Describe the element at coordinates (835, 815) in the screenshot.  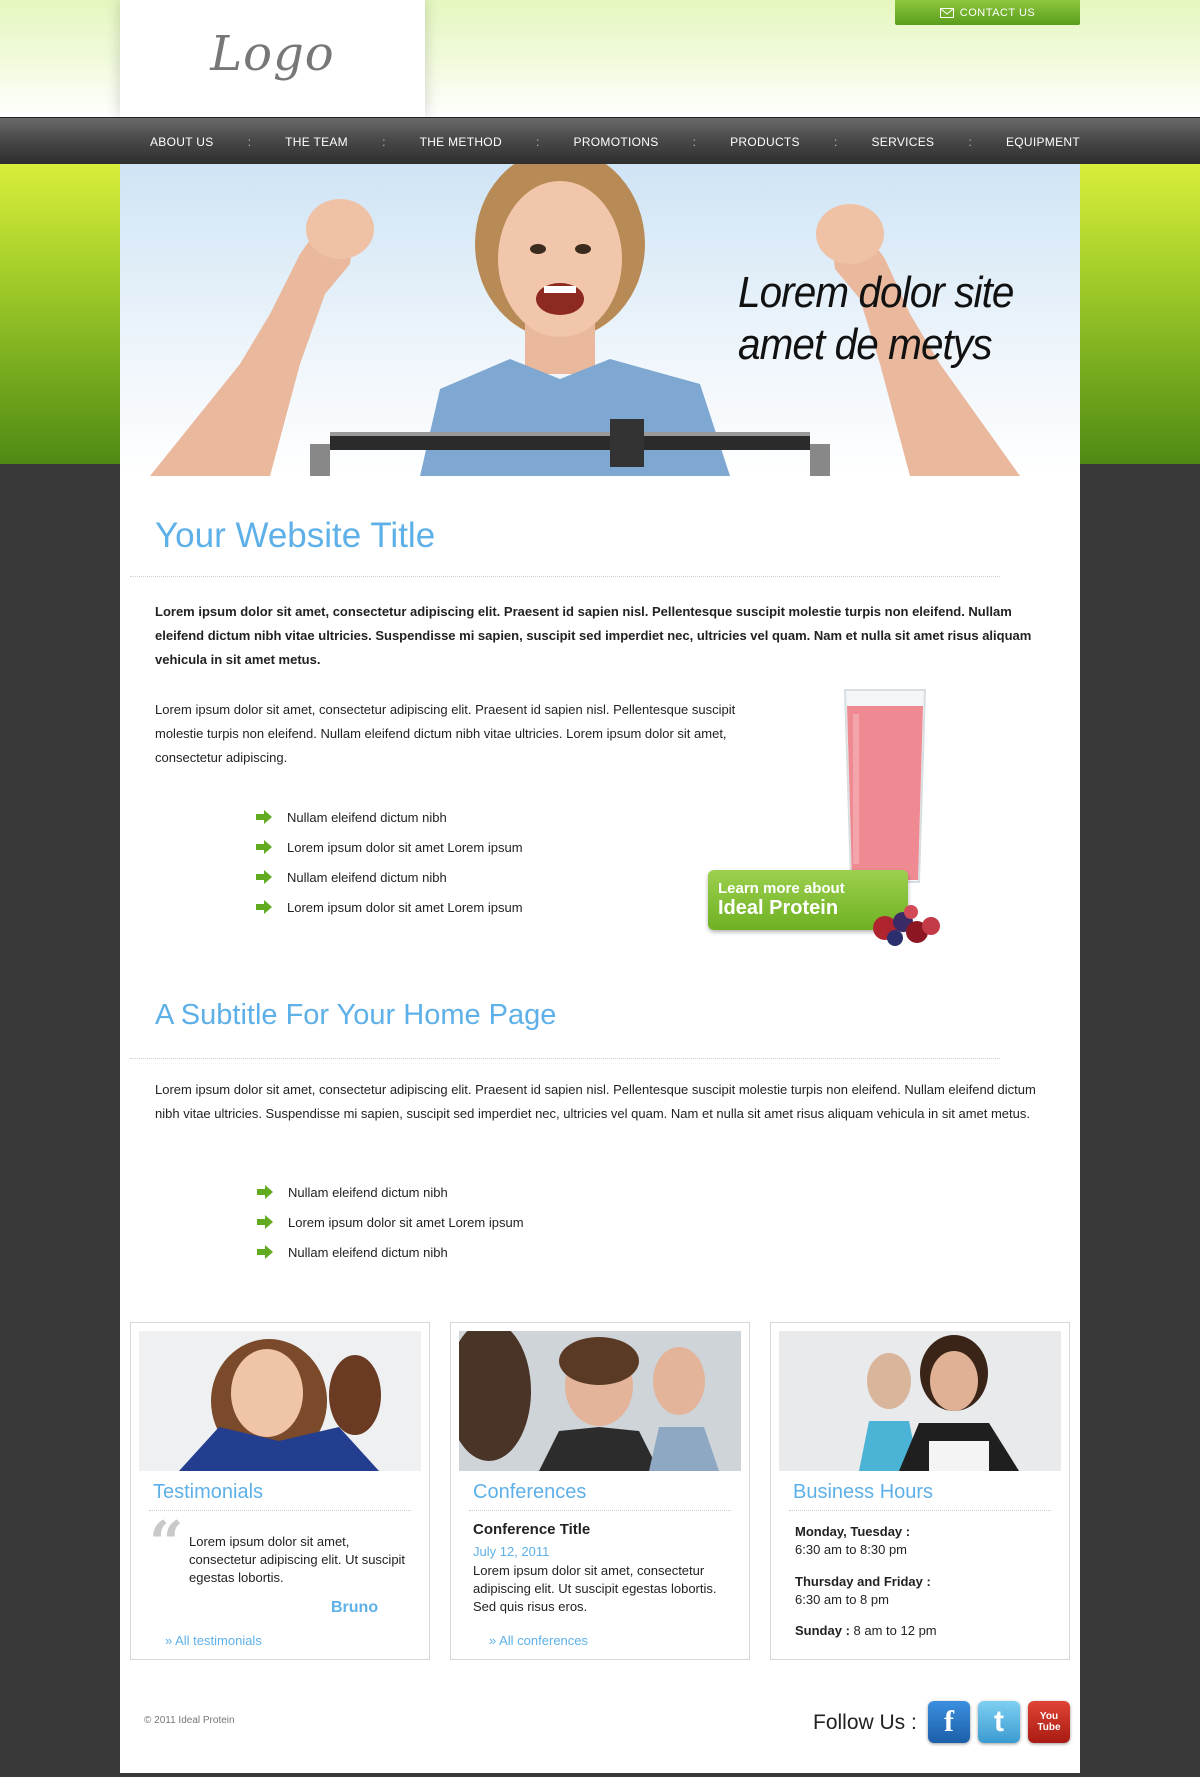
I see `ideal-protein-promo: Learn more about Ideal Protein` at that location.